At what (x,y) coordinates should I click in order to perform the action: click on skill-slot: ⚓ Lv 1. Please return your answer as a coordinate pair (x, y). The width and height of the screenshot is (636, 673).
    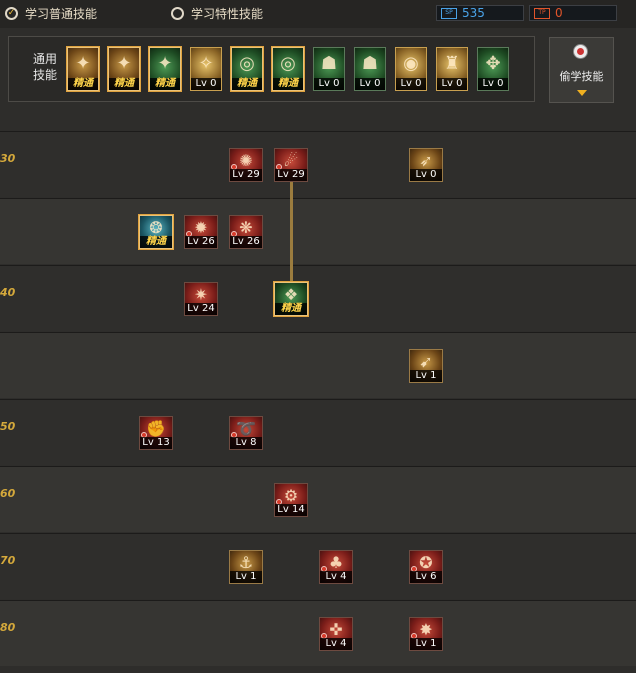
    Looking at the image, I should click on (246, 567).